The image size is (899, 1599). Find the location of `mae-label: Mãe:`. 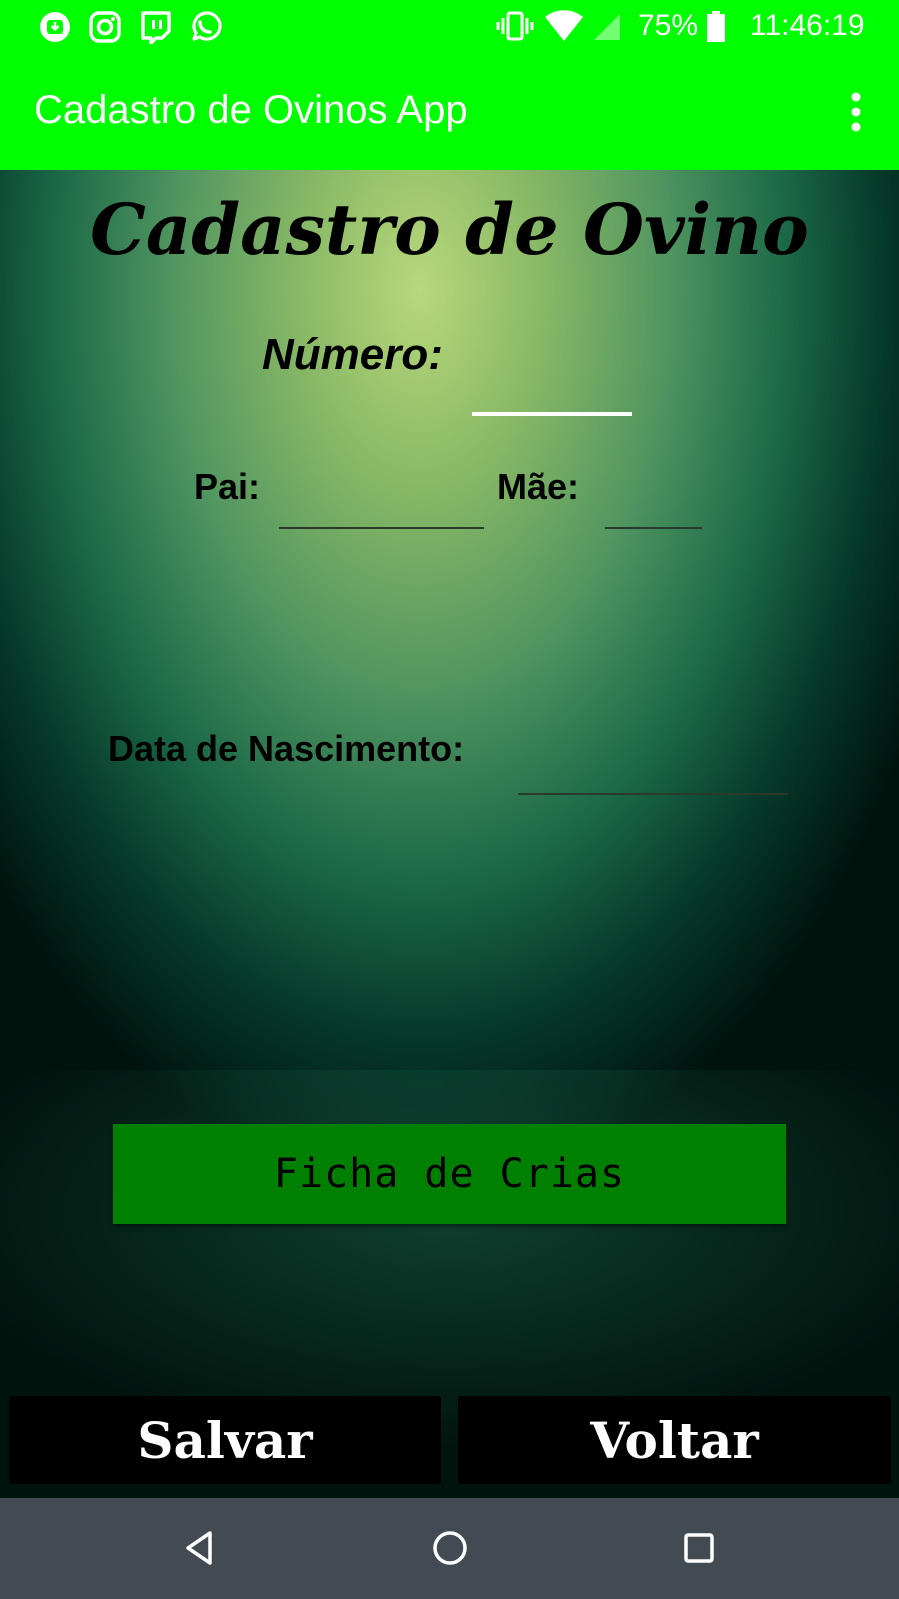

mae-label: Mãe: is located at coordinates (538, 486).